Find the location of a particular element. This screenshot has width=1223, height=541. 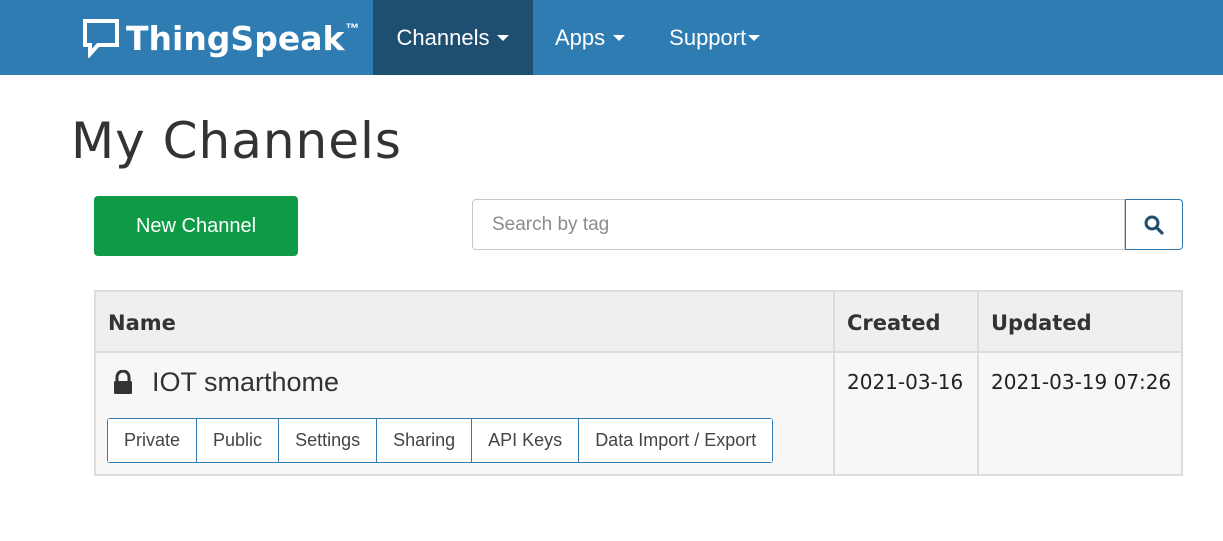

nav-label-support: Support is located at coordinates (708, 37).